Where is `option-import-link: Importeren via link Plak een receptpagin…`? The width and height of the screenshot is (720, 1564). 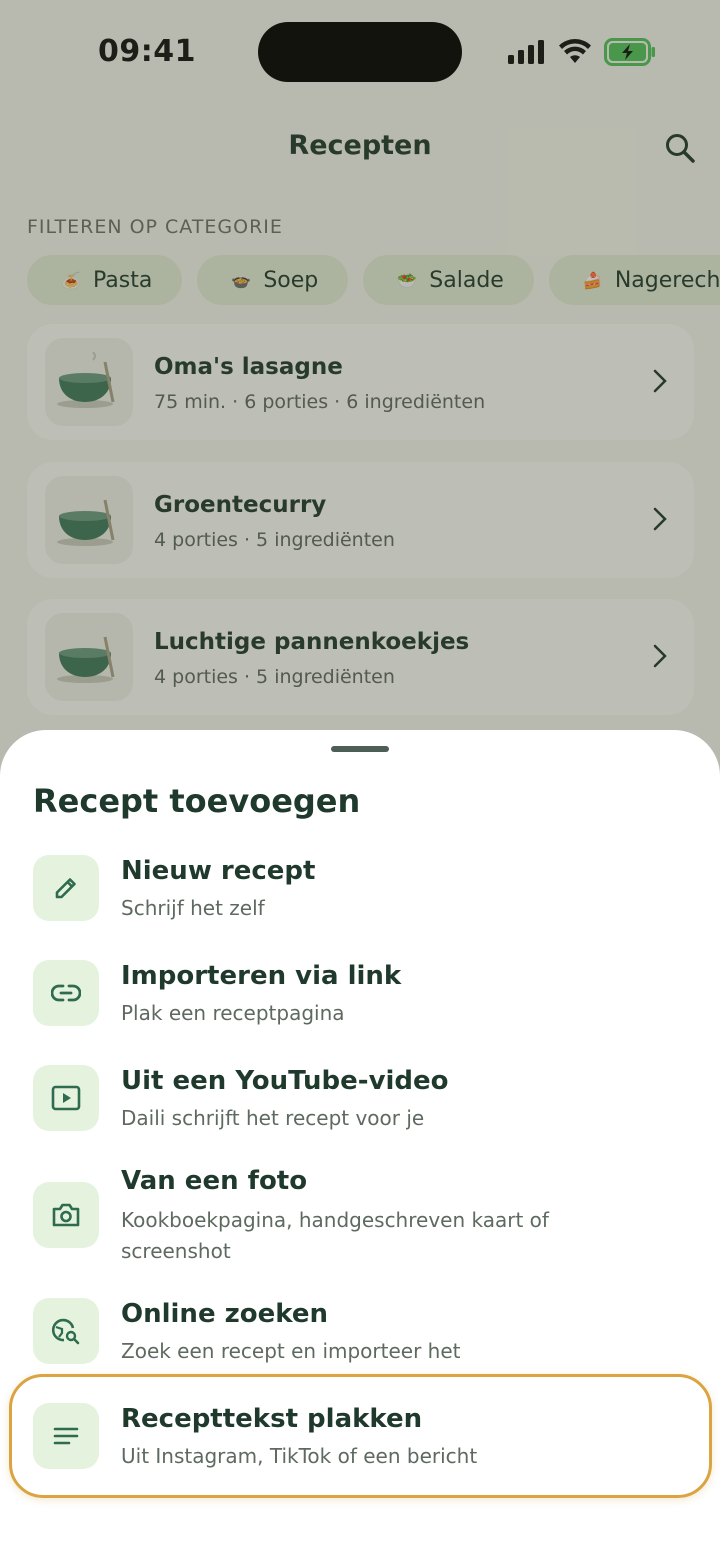 option-import-link: Importeren via link Plak een receptpagin… is located at coordinates (360, 995).